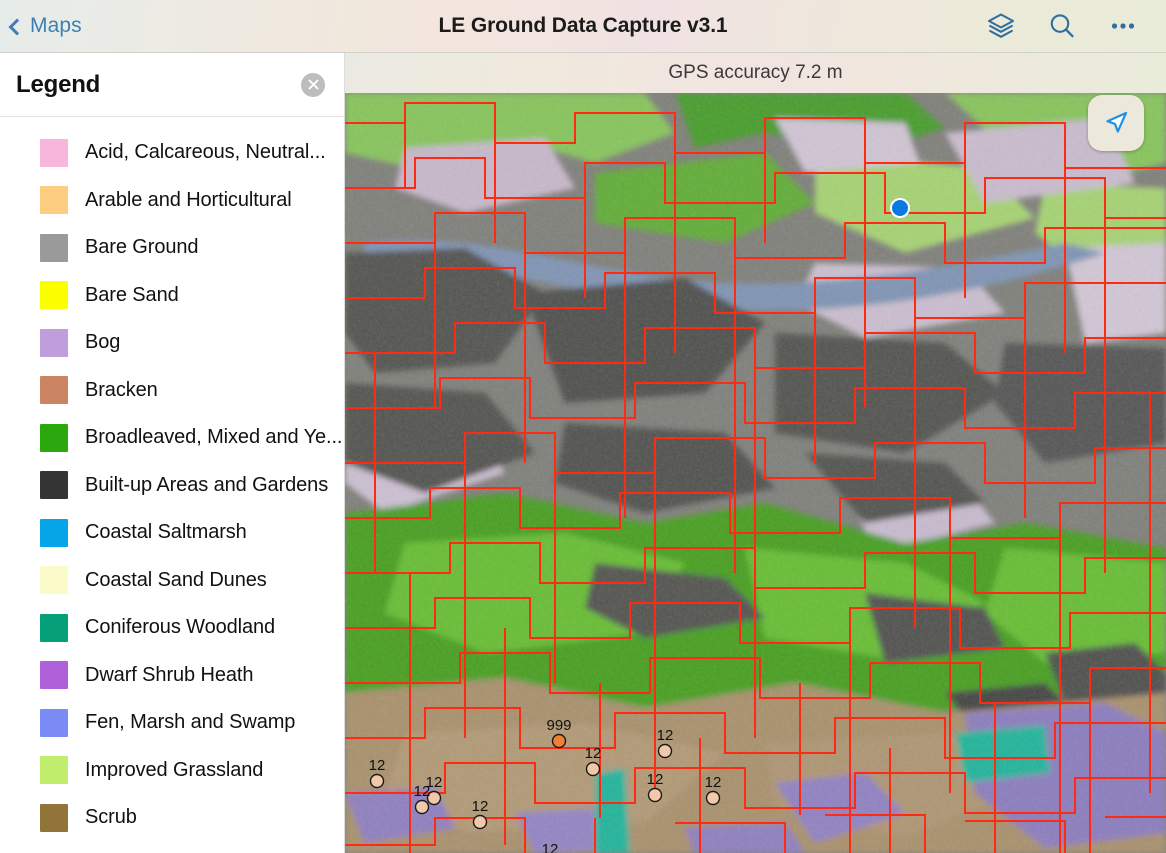 This screenshot has width=1166, height=853. What do you see at coordinates (1123, 26) in the screenshot?
I see `more-icon` at bounding box center [1123, 26].